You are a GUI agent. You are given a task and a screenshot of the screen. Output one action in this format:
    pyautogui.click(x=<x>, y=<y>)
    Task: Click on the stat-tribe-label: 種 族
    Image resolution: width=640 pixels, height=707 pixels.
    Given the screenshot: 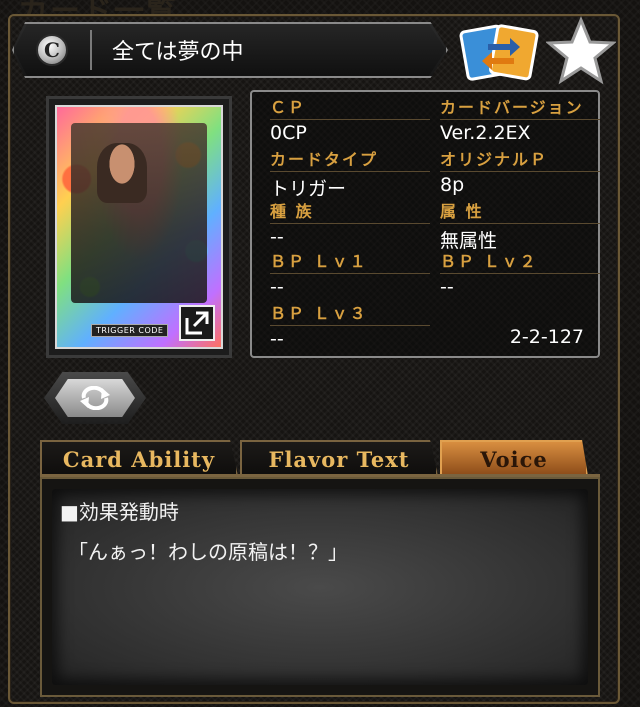 What is the action you would take?
    pyautogui.click(x=350, y=213)
    